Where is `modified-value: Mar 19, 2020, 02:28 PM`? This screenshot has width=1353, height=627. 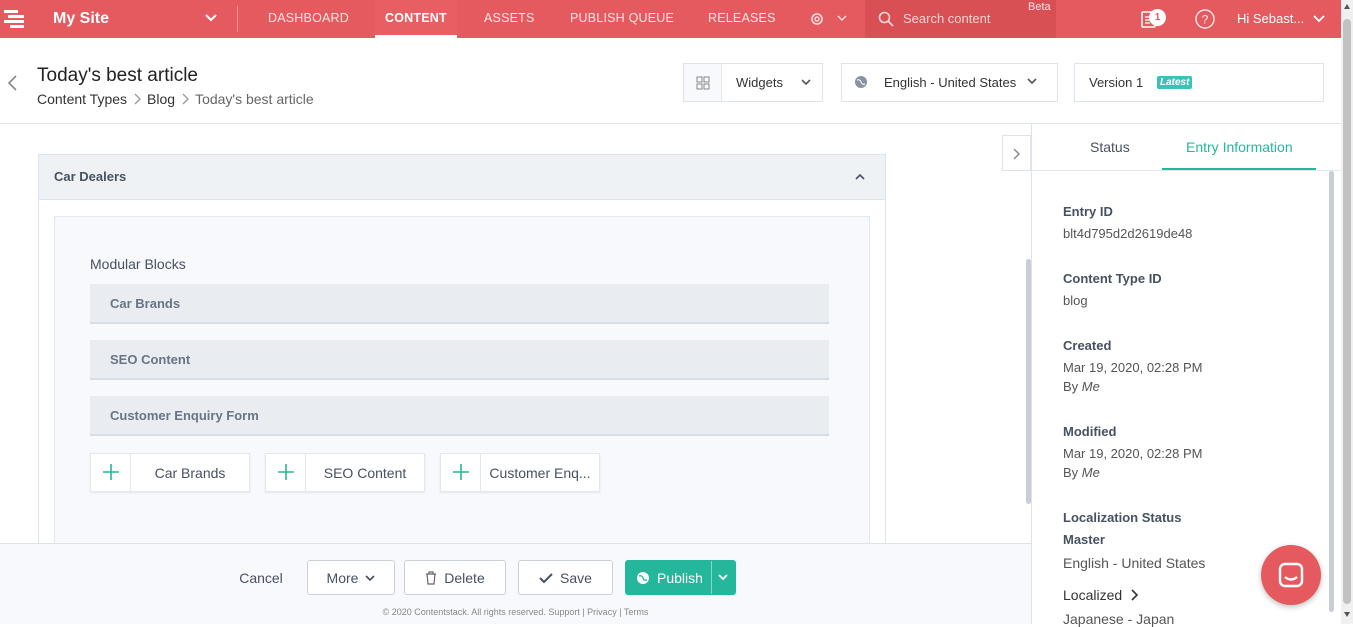
modified-value: Mar 19, 2020, 02:28 PM is located at coordinates (1133, 453).